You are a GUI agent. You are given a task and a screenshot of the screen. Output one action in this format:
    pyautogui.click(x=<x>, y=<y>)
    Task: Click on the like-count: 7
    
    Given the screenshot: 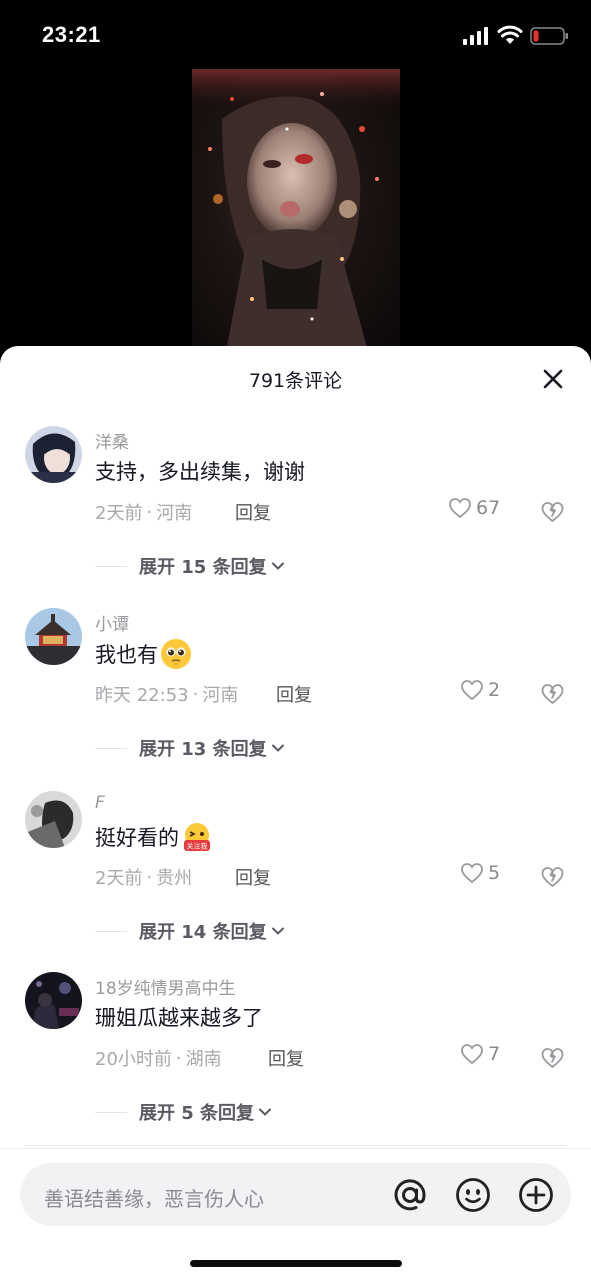 What is the action you would take?
    pyautogui.click(x=494, y=1054)
    